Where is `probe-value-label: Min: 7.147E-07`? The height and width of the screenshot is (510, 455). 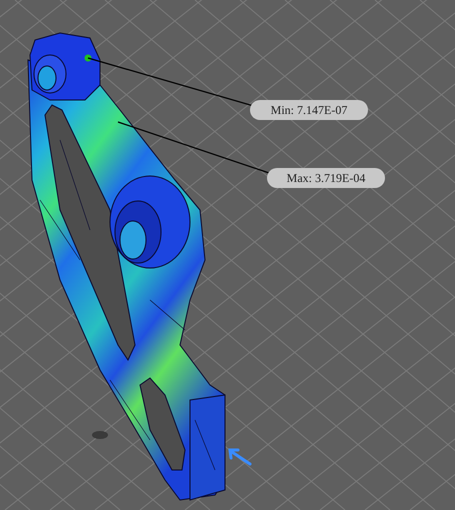
probe-value-label: Min: 7.147E-07 is located at coordinates (309, 110).